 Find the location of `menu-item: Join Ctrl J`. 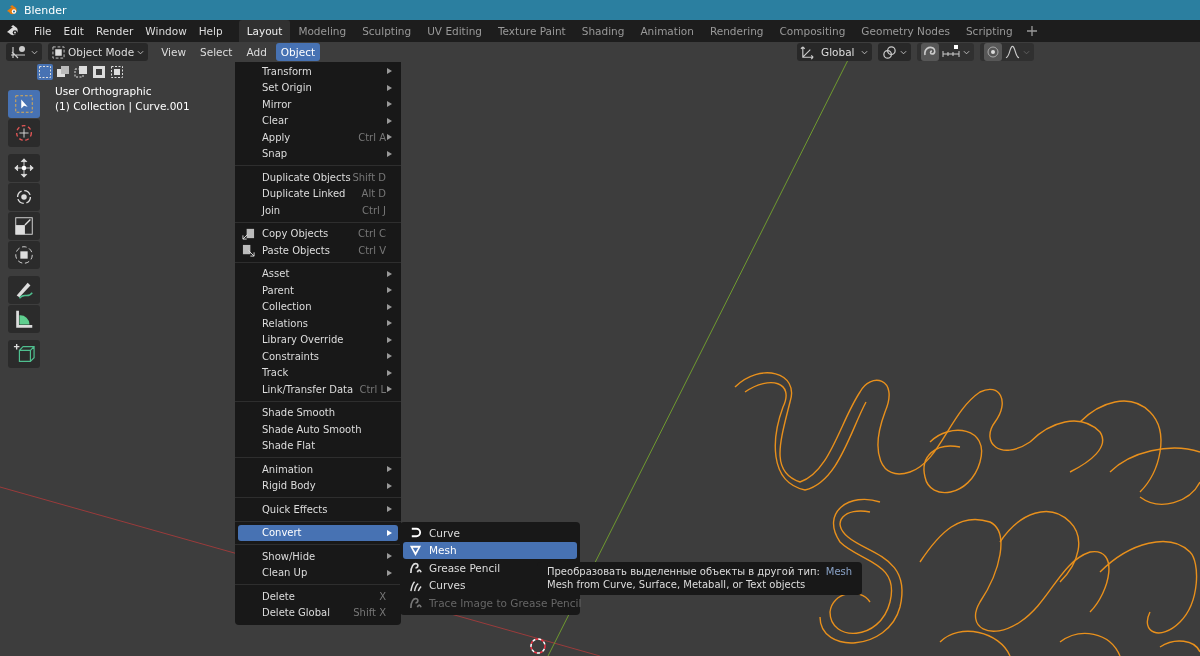

menu-item: Join Ctrl J is located at coordinates (318, 210).